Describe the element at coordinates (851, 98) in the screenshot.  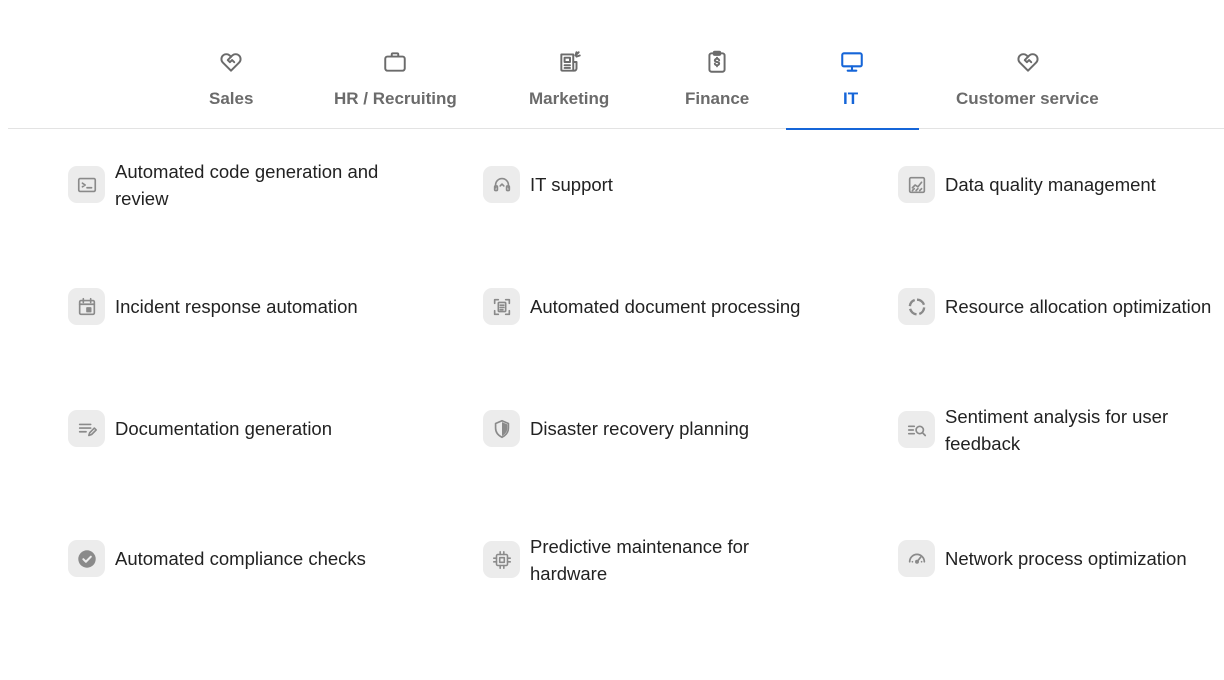
I see `tab-label: IT` at that location.